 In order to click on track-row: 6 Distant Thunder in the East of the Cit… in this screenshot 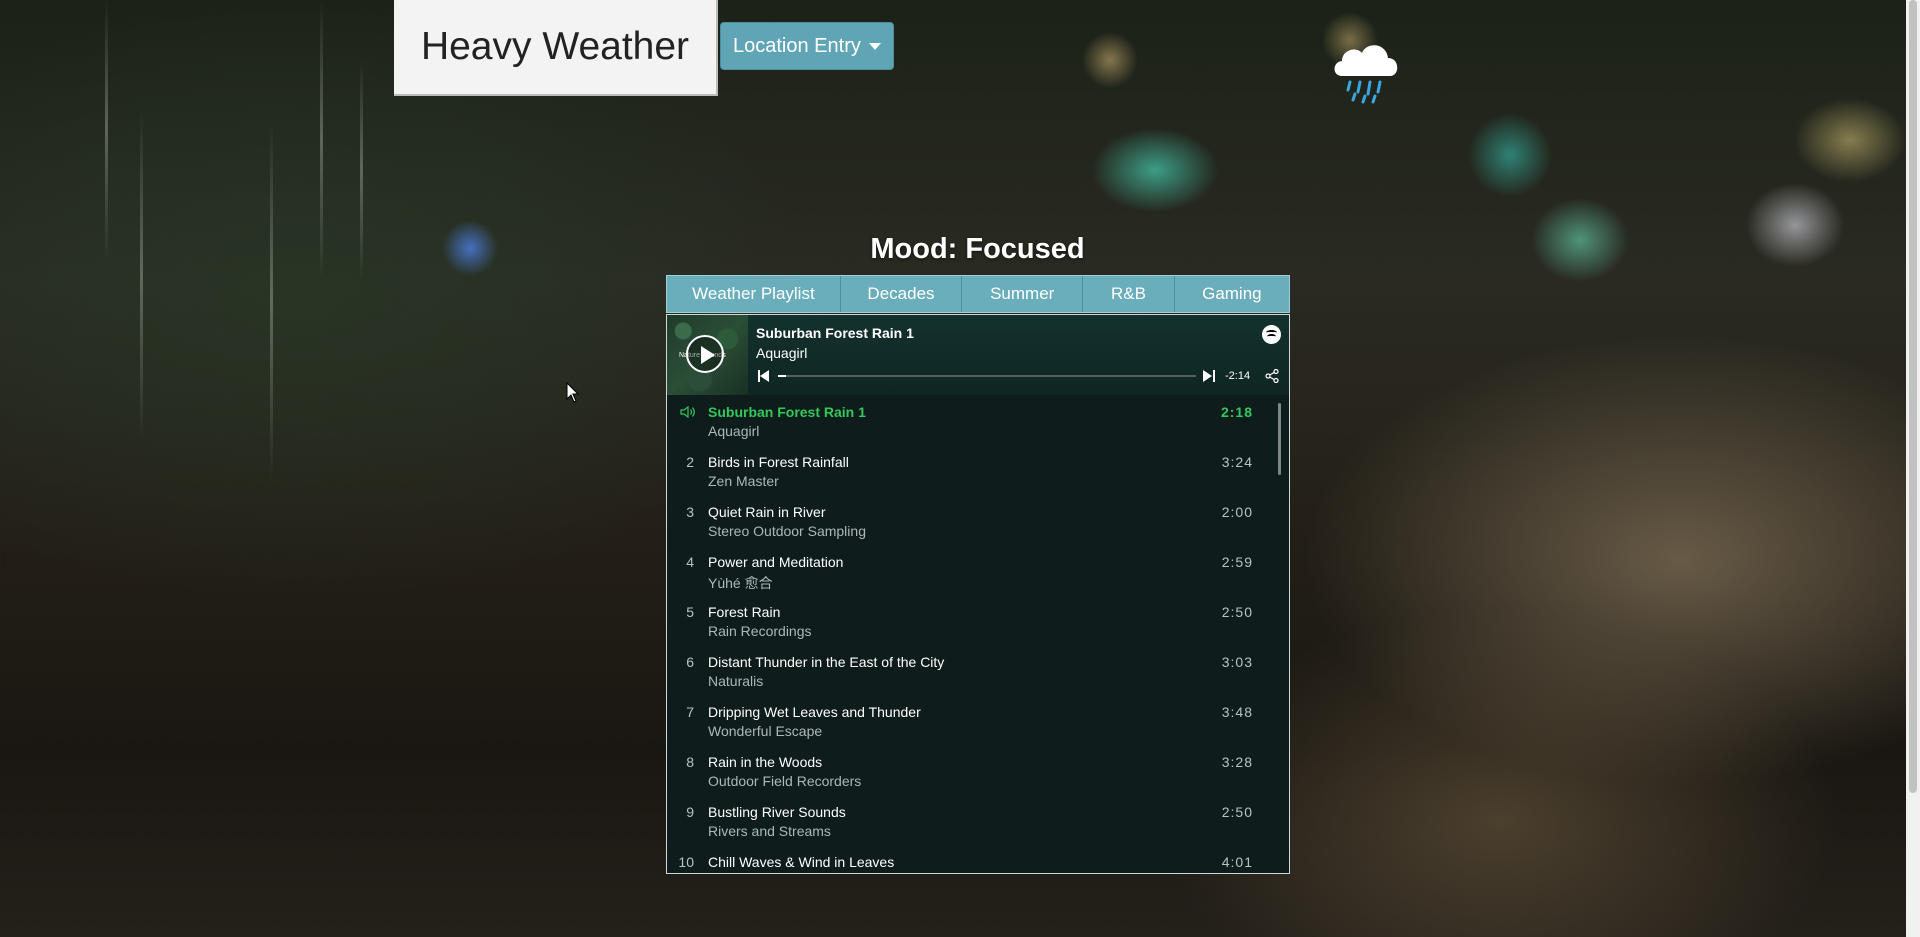, I will do `click(978, 670)`.